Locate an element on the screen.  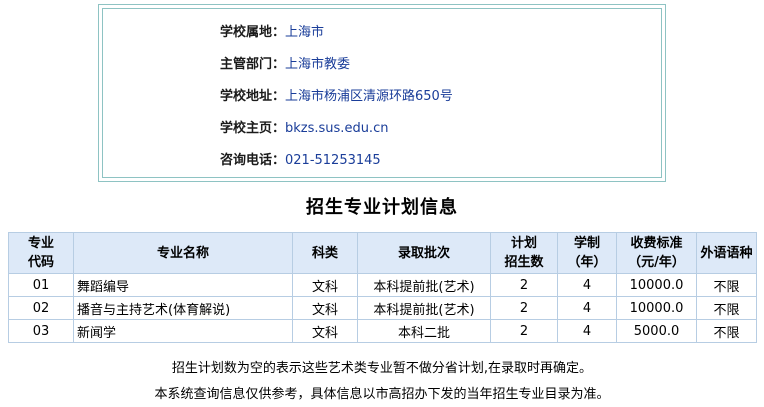
header-language: 外语语种 is located at coordinates (726, 253).